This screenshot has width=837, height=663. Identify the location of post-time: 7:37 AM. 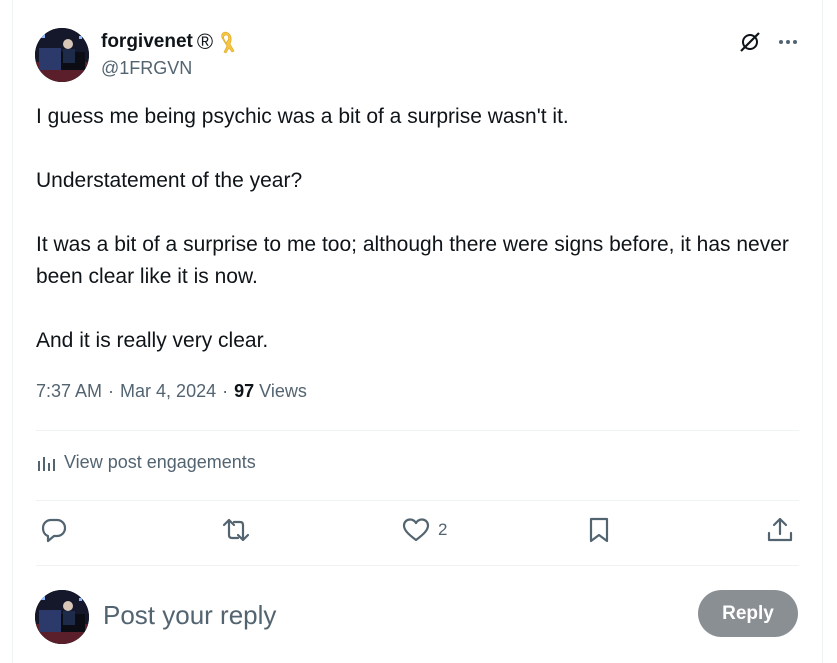
(69, 391).